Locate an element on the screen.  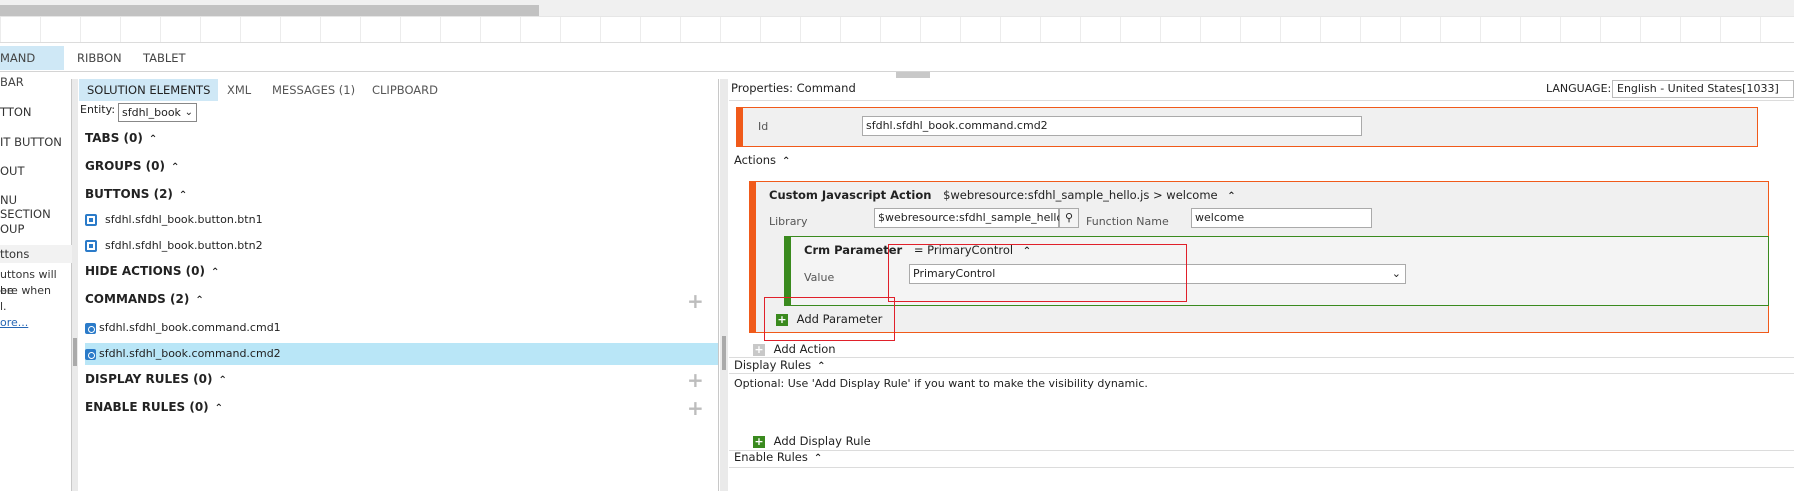
section-hide-actions: HIDE ACTIONS (0) ⌃ is located at coordinates (152, 271).